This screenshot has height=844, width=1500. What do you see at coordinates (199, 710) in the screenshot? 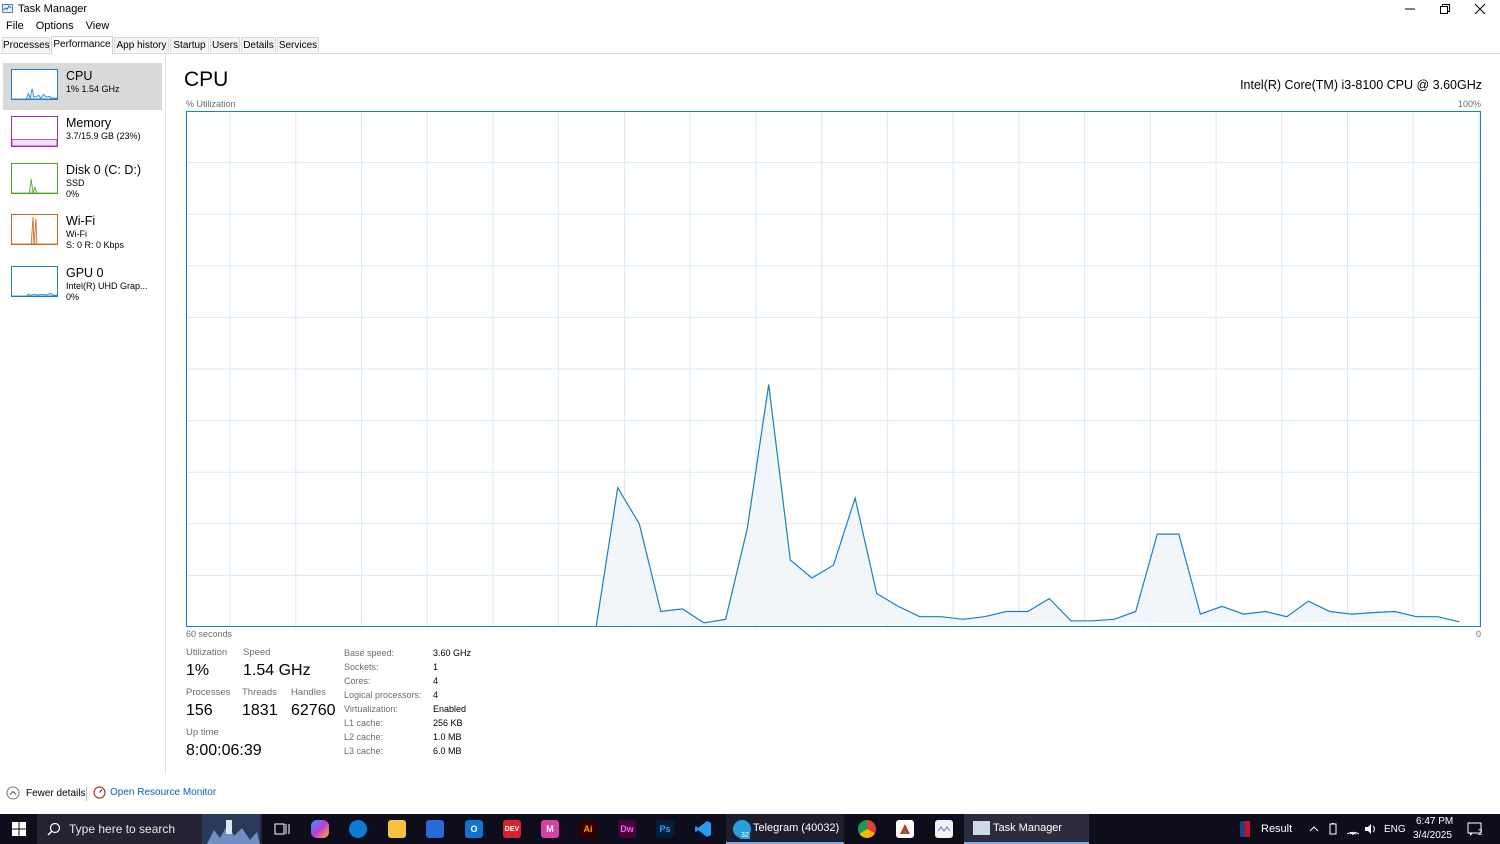
I see `processes-value: 156` at bounding box center [199, 710].